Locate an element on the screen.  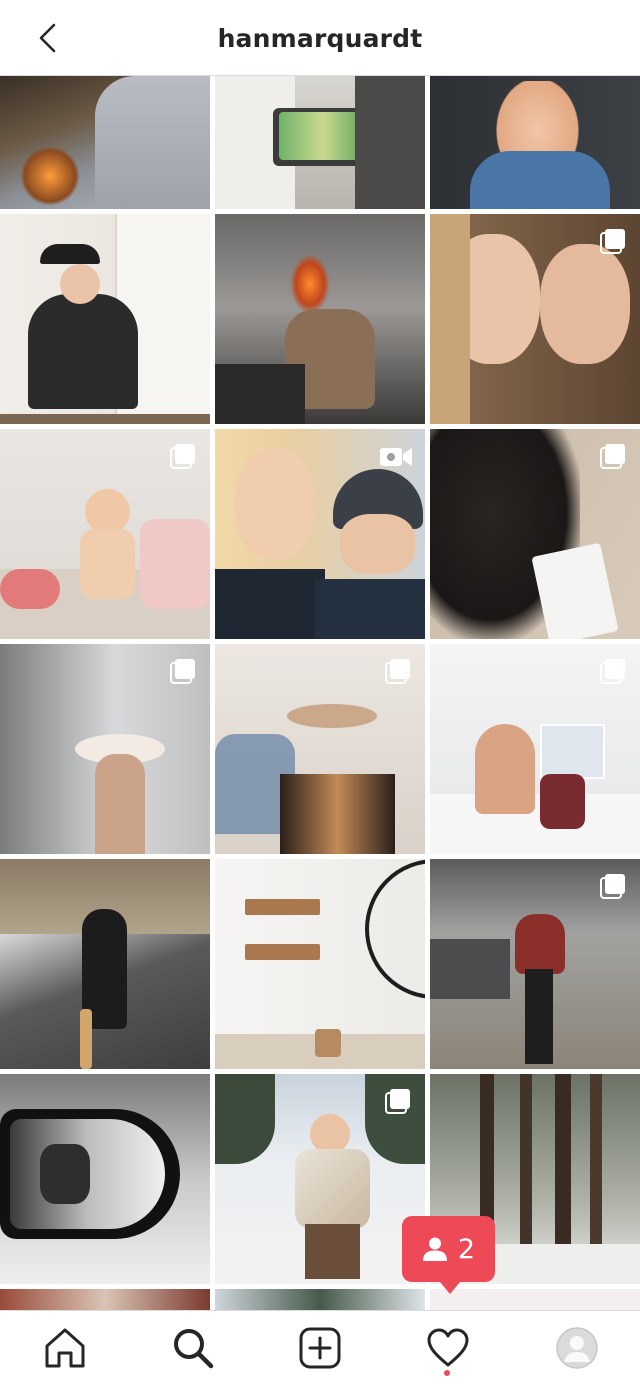
tab-search is located at coordinates (193, 1348).